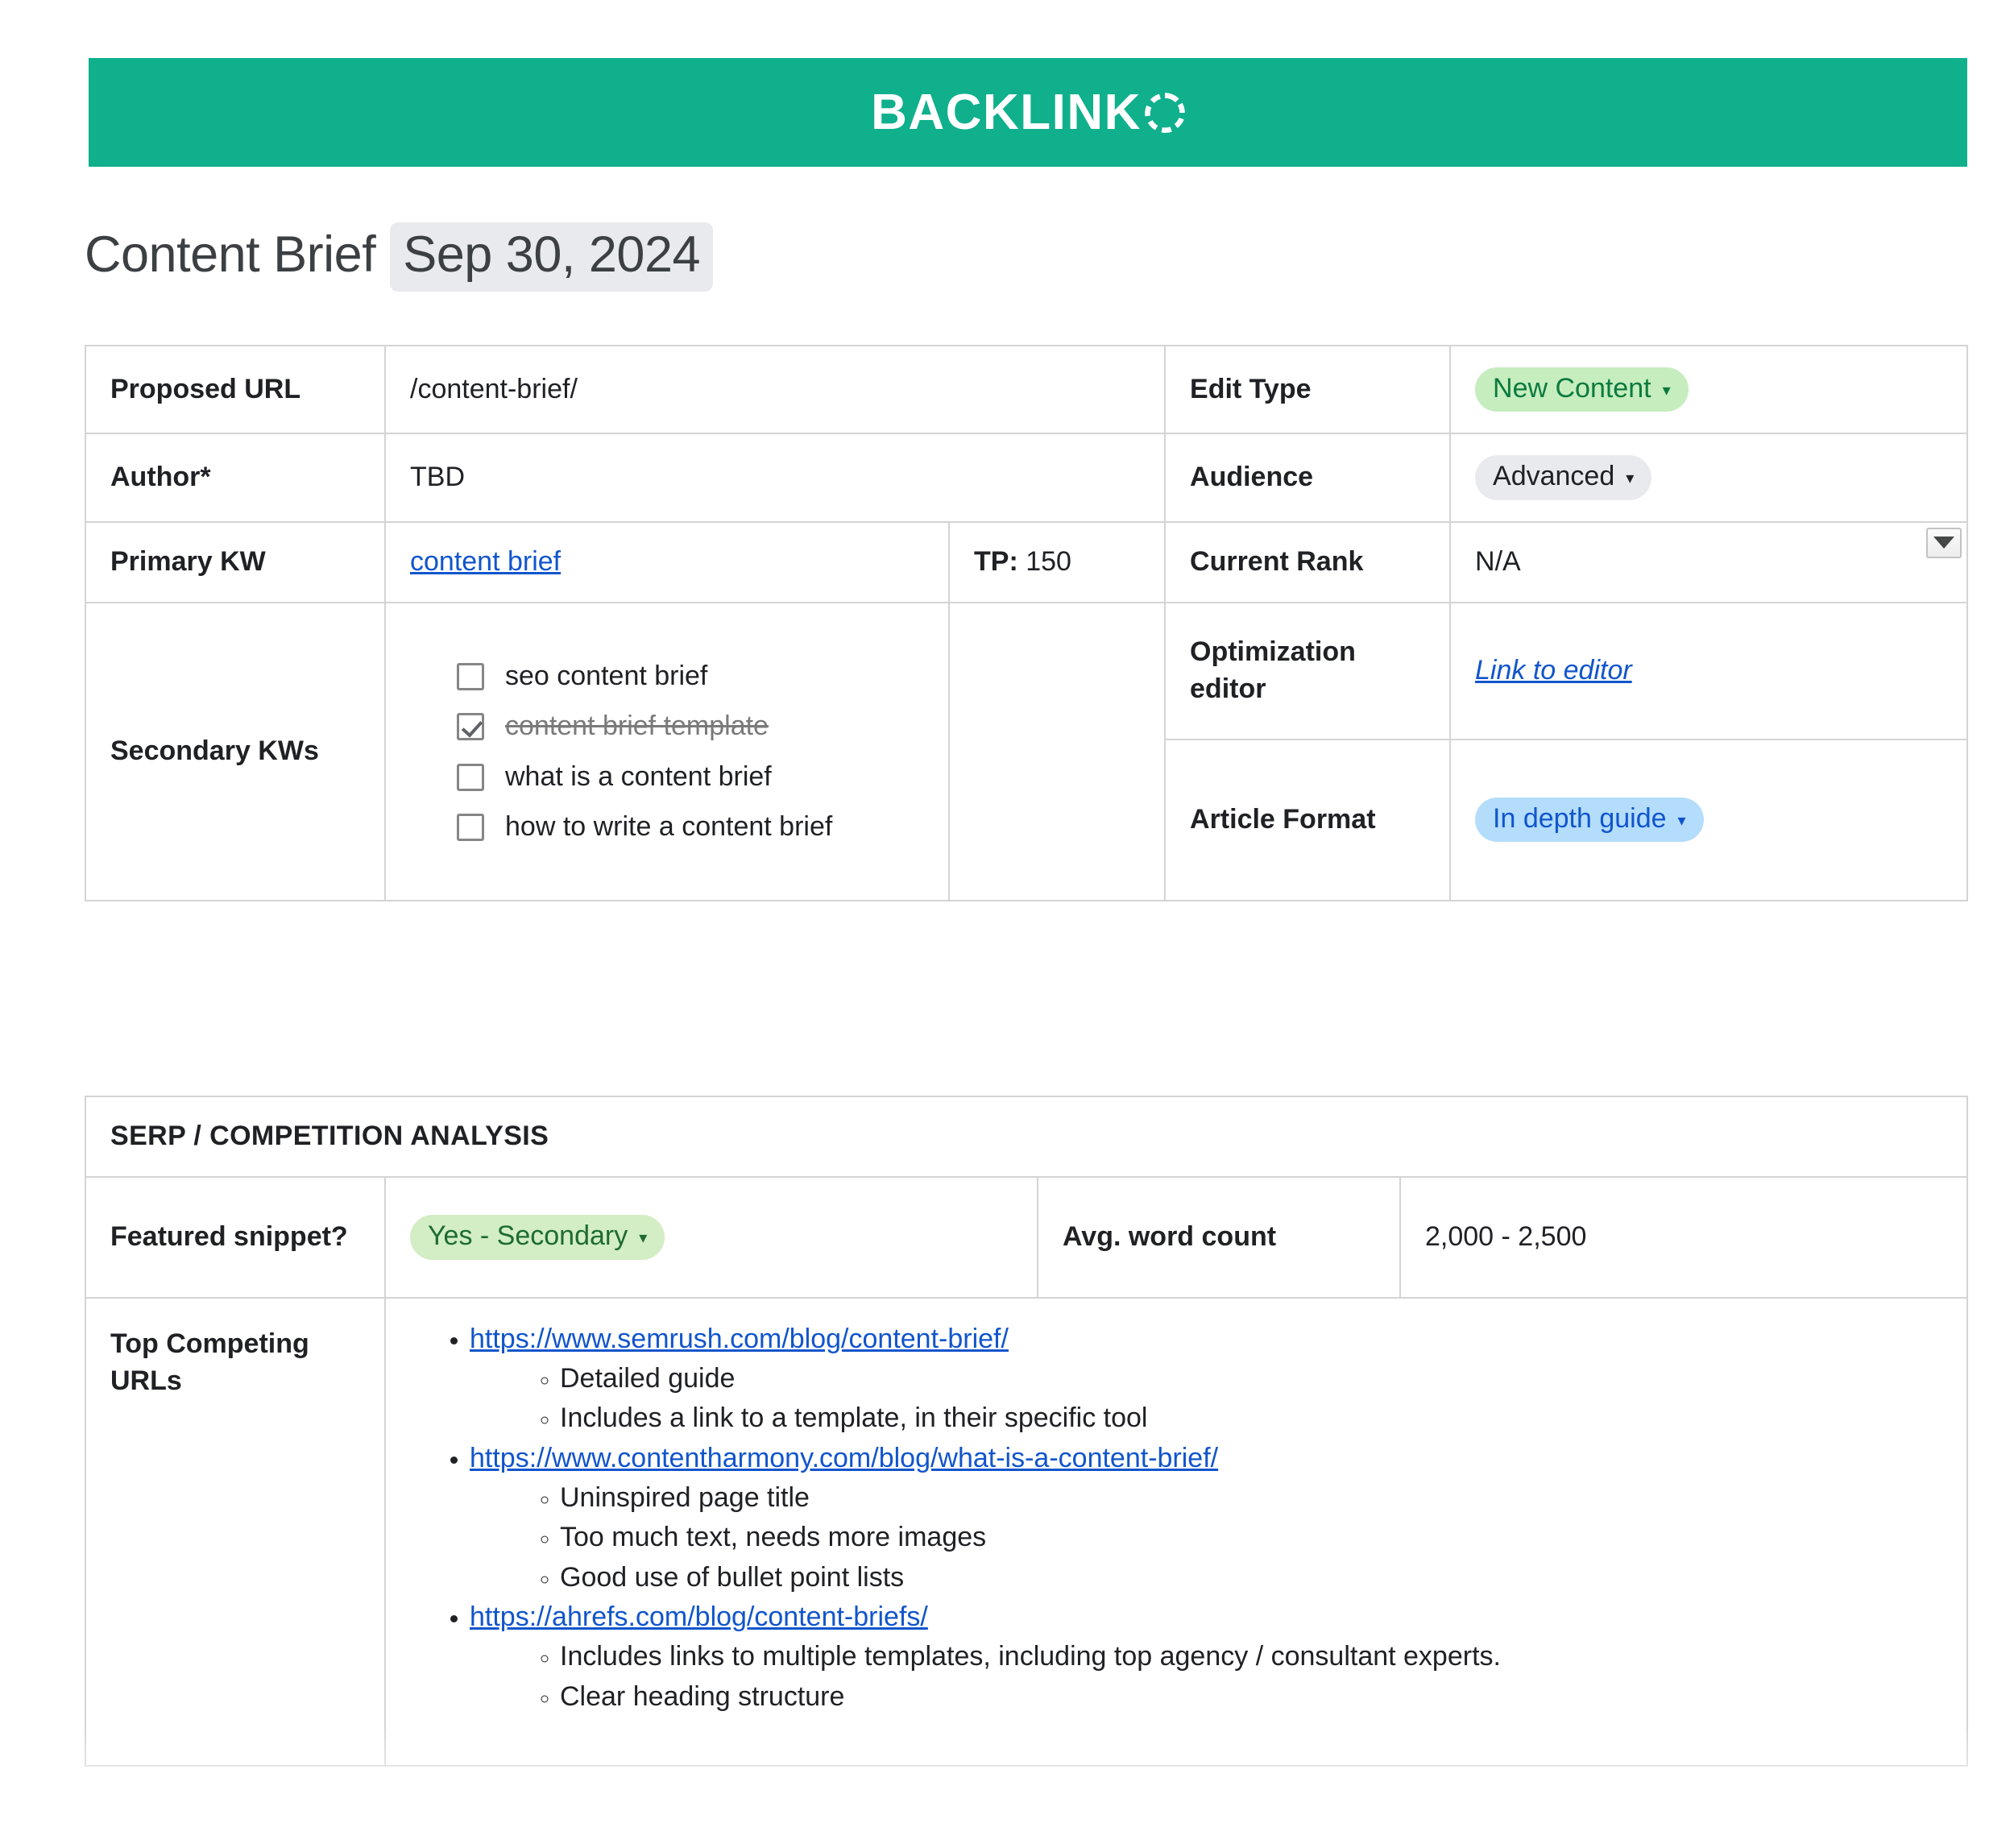  I want to click on audience-chip: Advanced ▾, so click(1563, 478).